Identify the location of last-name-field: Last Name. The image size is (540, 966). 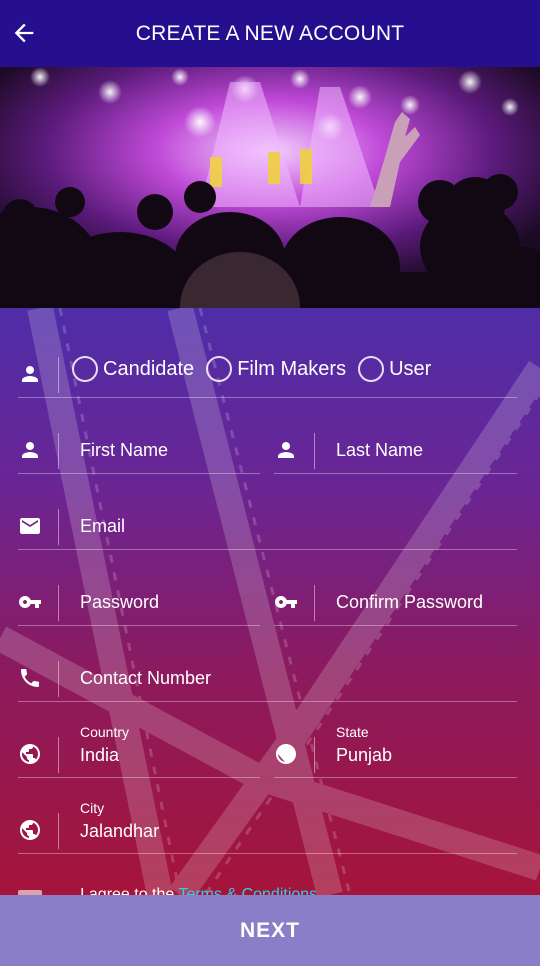
(395, 448).